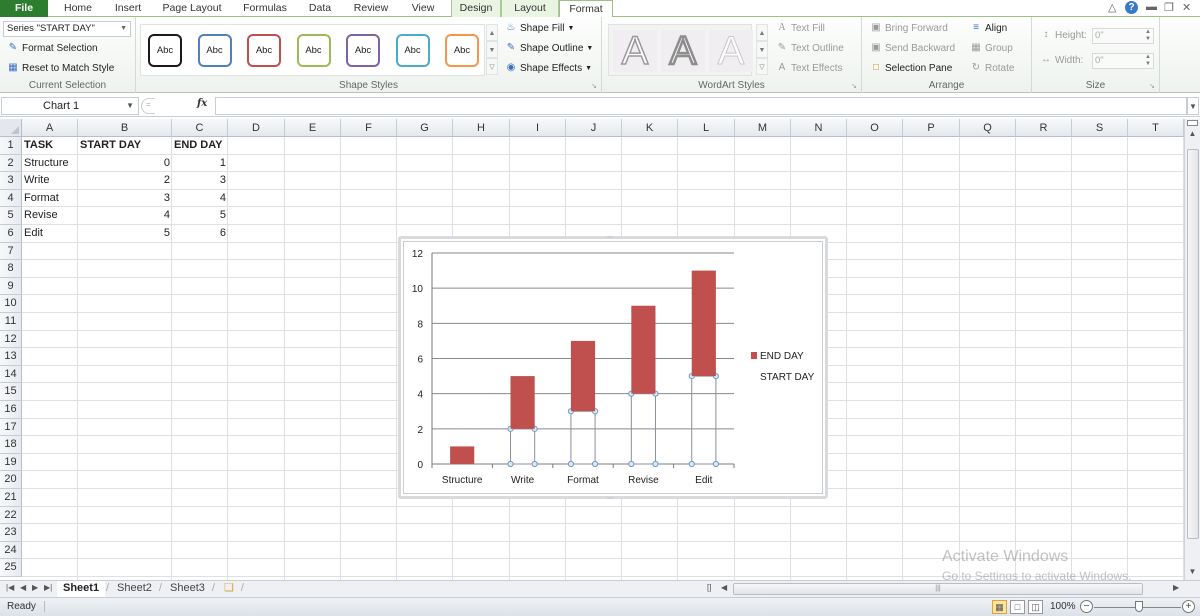 The height and width of the screenshot is (616, 1200). I want to click on zoom-level: 100%, so click(1063, 606).